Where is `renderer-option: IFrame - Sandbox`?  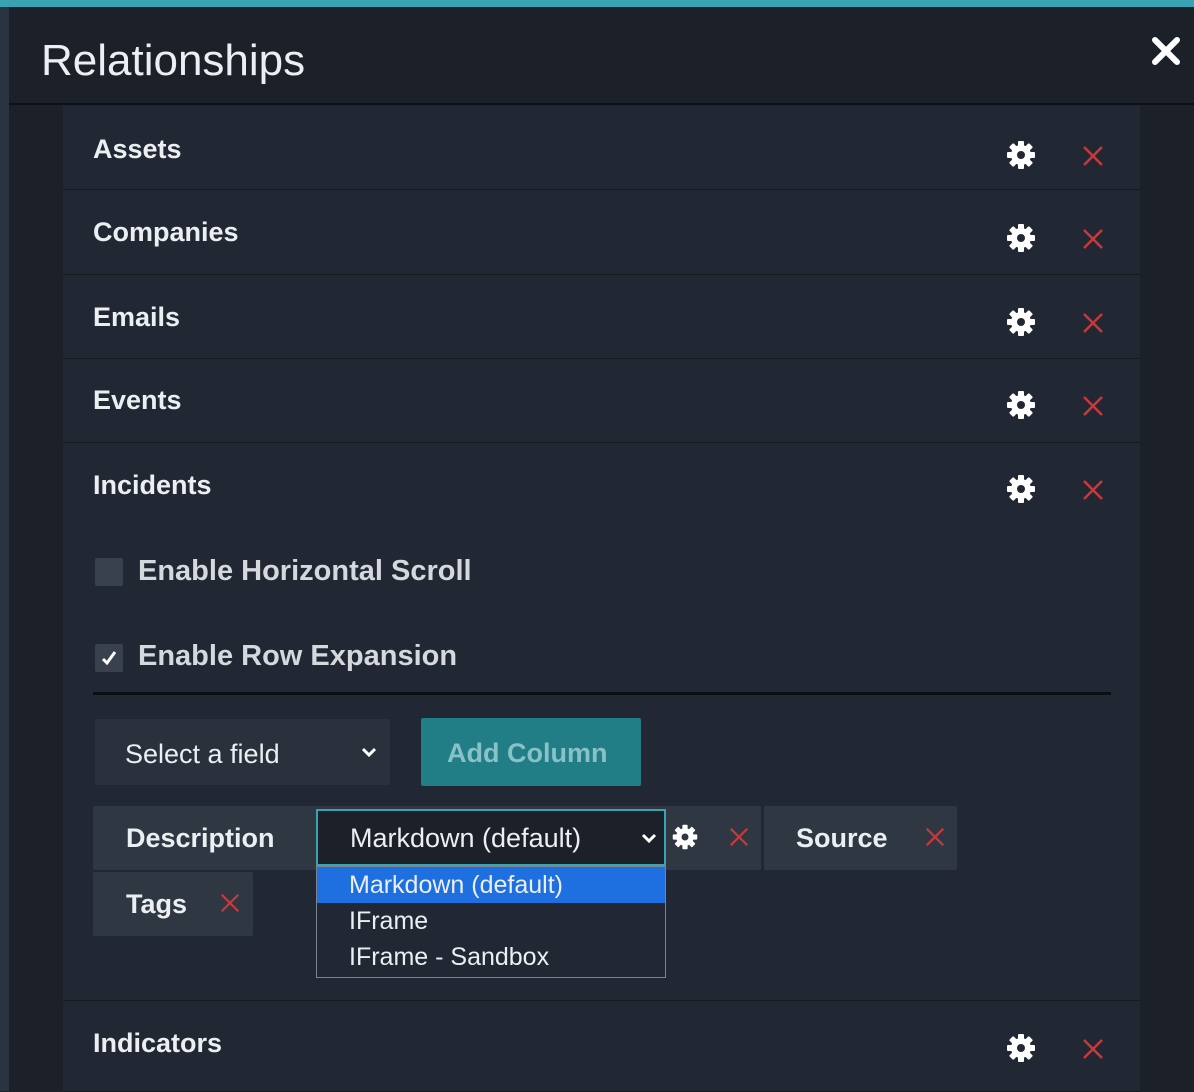 renderer-option: IFrame - Sandbox is located at coordinates (491, 957).